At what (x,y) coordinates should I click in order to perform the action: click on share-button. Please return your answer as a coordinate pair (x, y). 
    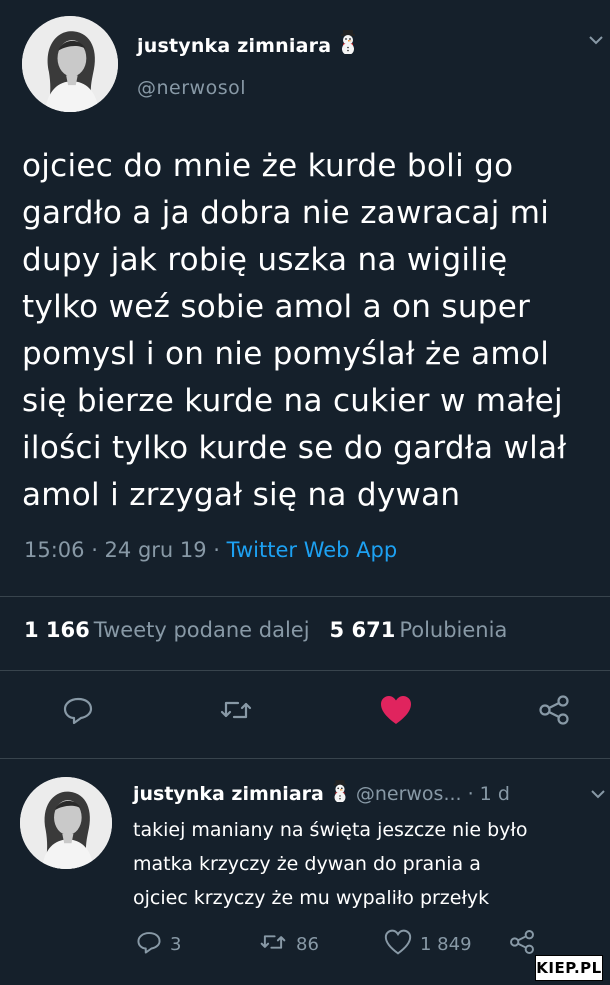
    Looking at the image, I should click on (554, 710).